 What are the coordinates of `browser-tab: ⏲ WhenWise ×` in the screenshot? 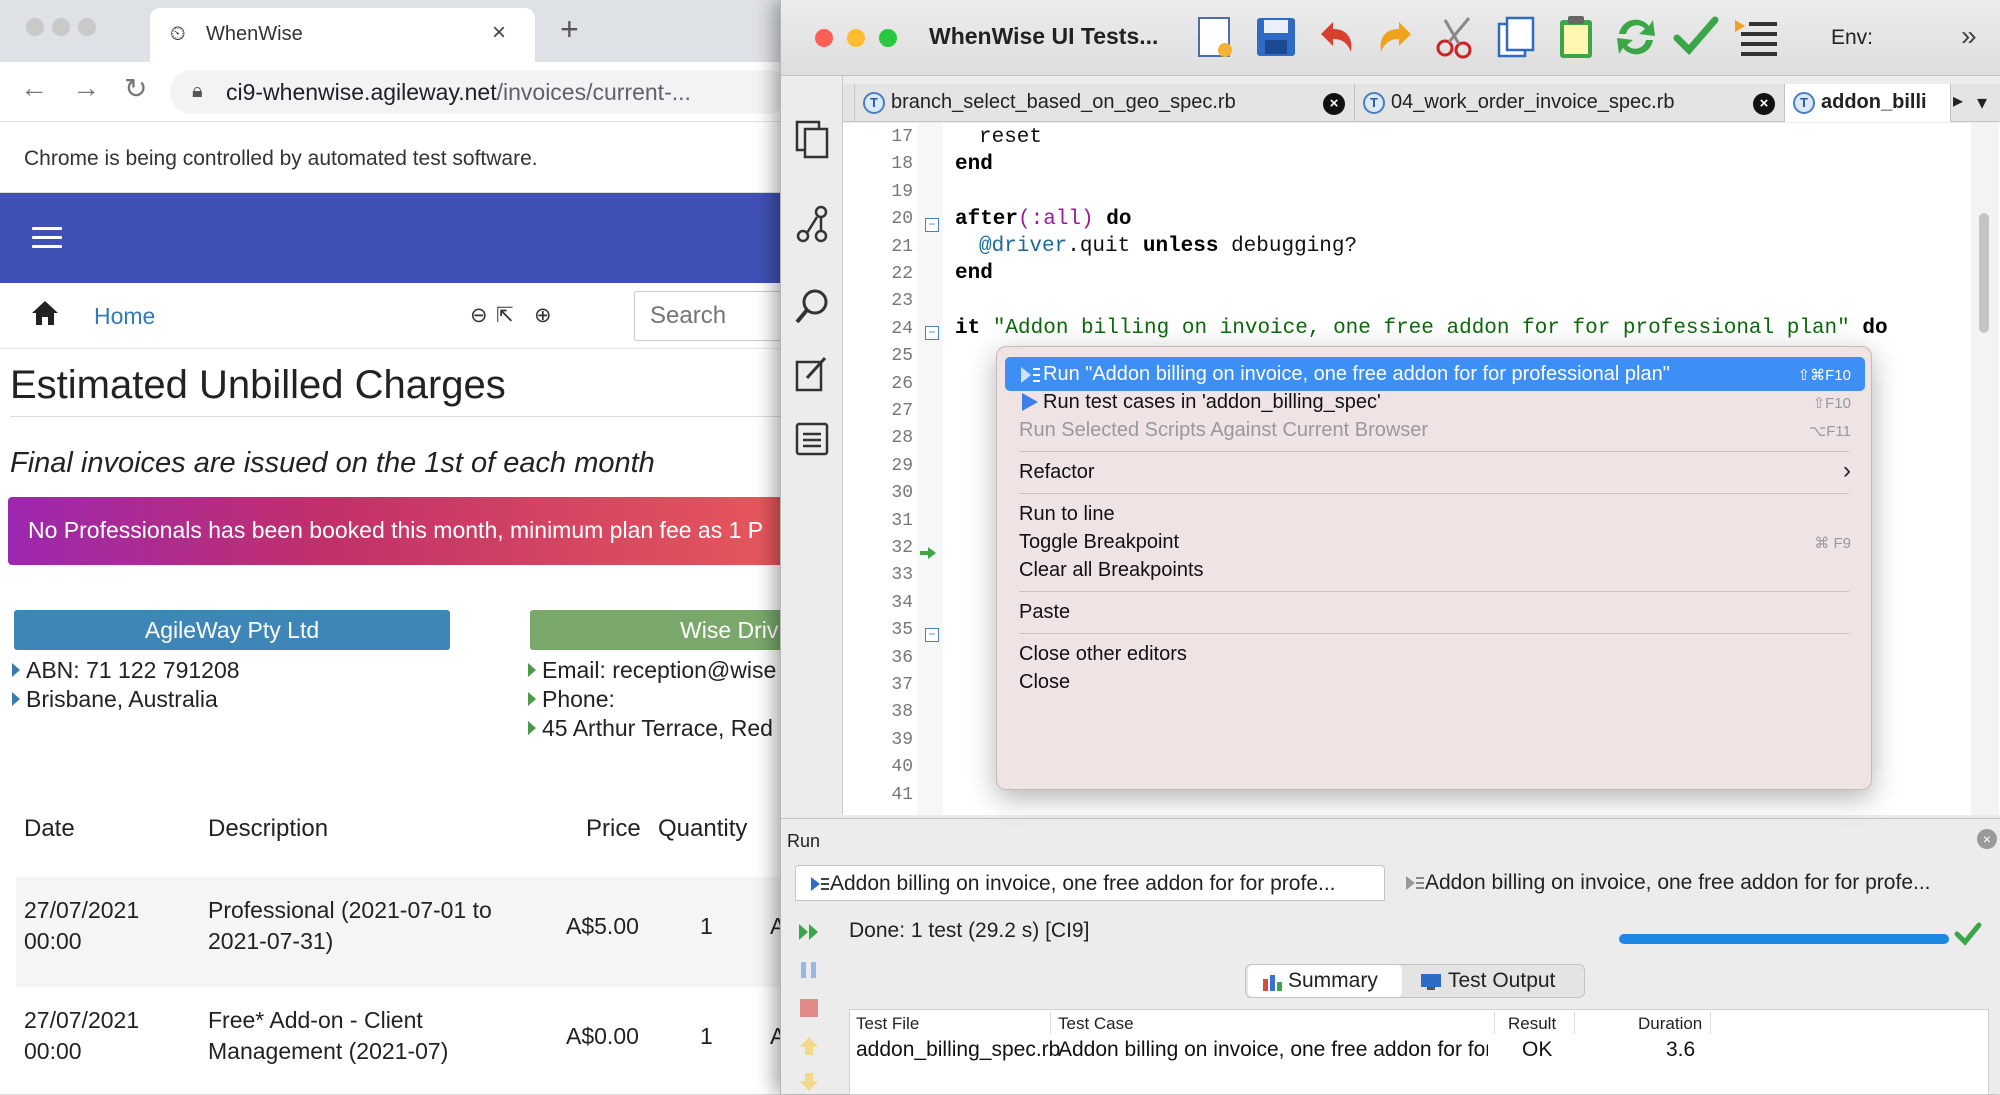 It's located at (342, 35).